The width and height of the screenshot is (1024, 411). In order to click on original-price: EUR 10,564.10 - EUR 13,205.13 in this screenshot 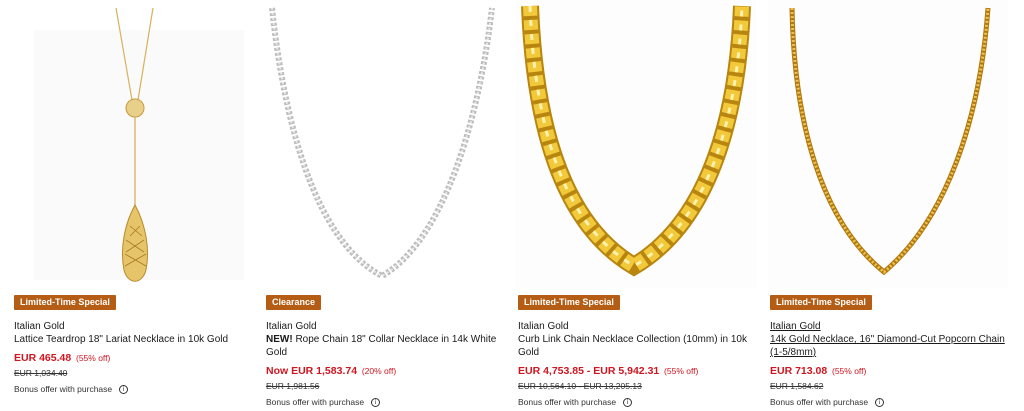, I will do `click(580, 386)`.